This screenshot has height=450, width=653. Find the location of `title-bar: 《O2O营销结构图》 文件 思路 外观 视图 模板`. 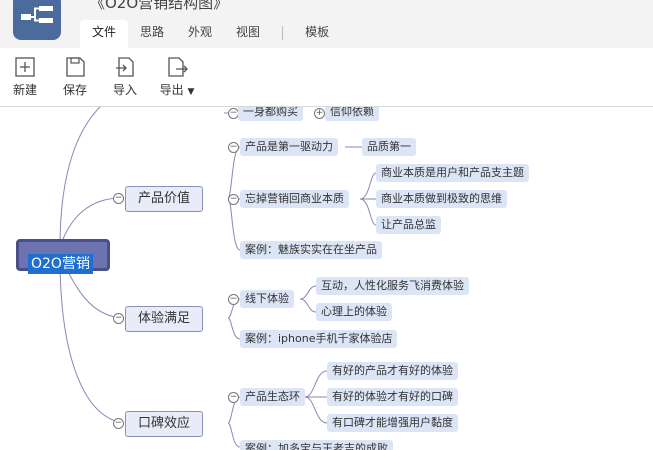

title-bar: 《O2O营销结构图》 文件 思路 外观 视图 模板 is located at coordinates (326, 24).